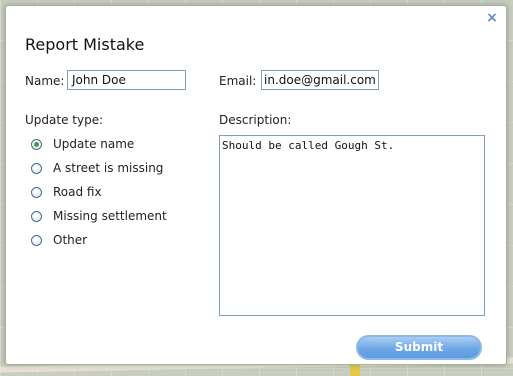 This screenshot has height=376, width=513. Describe the element at coordinates (108, 168) in the screenshot. I see `radio-label: A street is missing` at that location.